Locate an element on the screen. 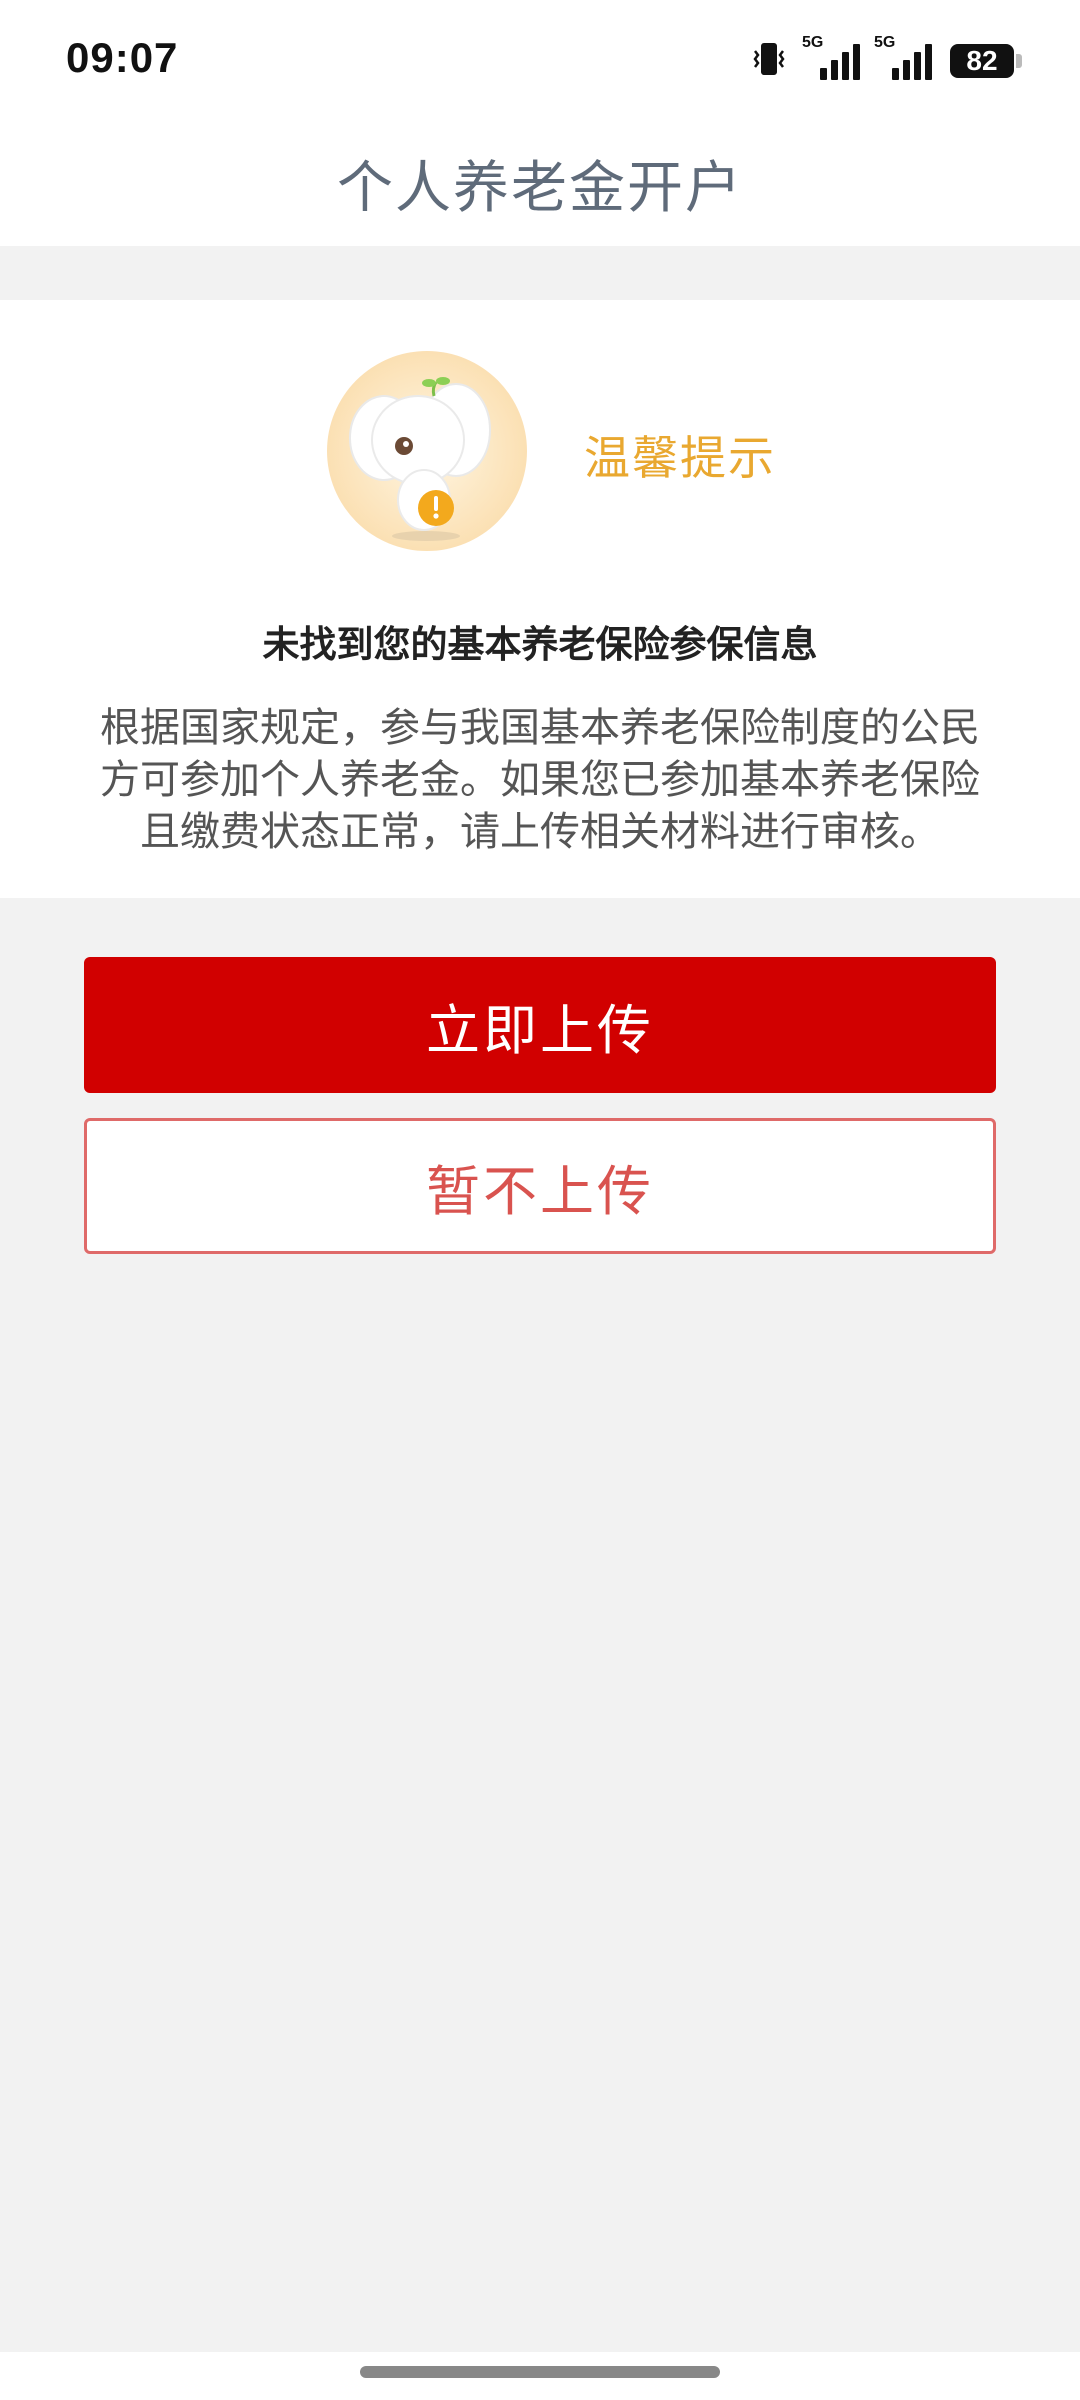 This screenshot has height=2400, width=1080. notice-heading: 未找到您的基本养老保险参保信息 is located at coordinates (540, 644).